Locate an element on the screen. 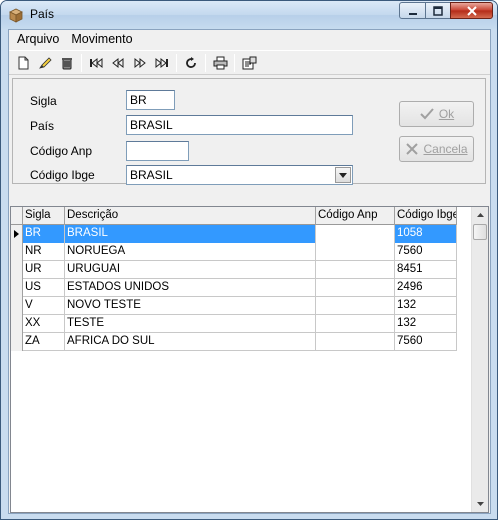 The image size is (498, 520). new-button is located at coordinates (23, 63).